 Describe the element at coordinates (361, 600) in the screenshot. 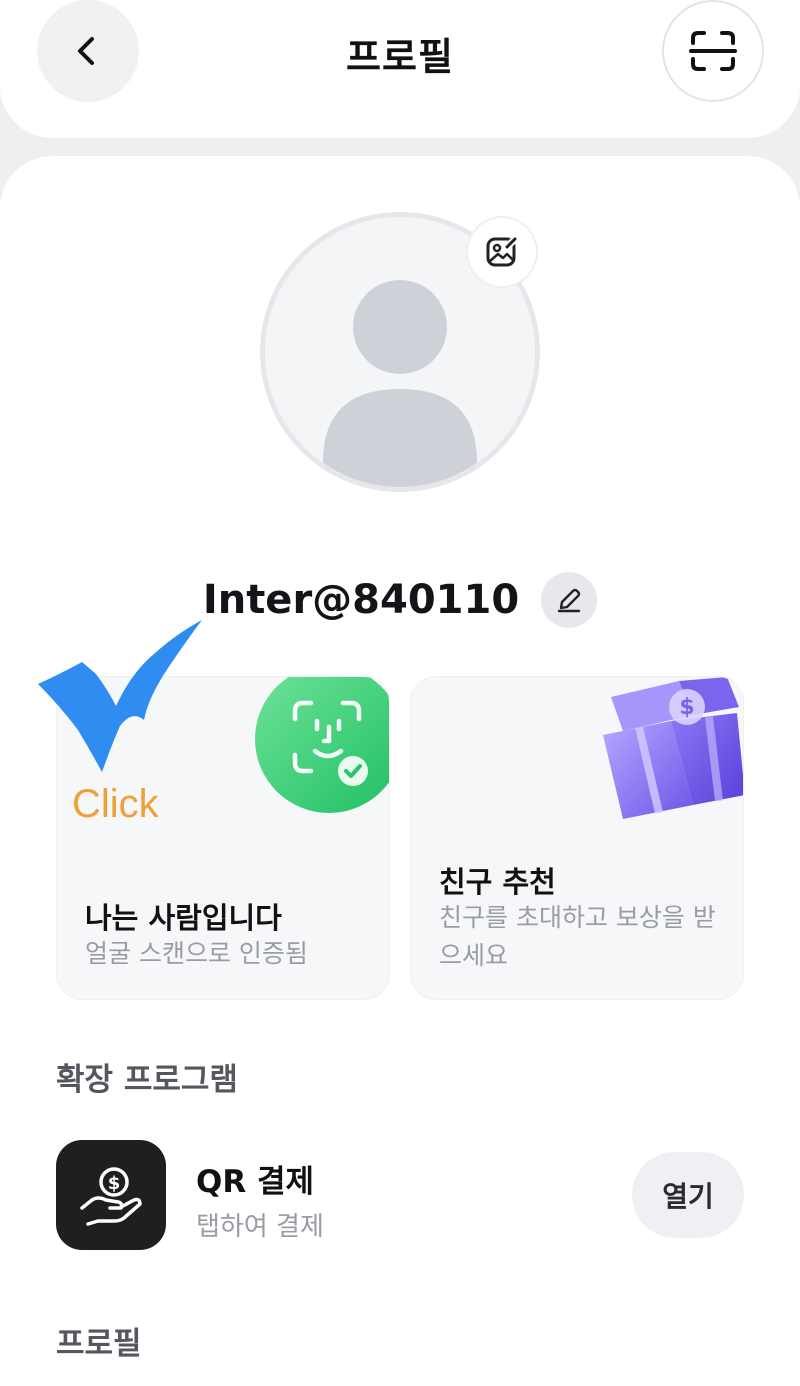

I see `username: Inter@840110` at that location.